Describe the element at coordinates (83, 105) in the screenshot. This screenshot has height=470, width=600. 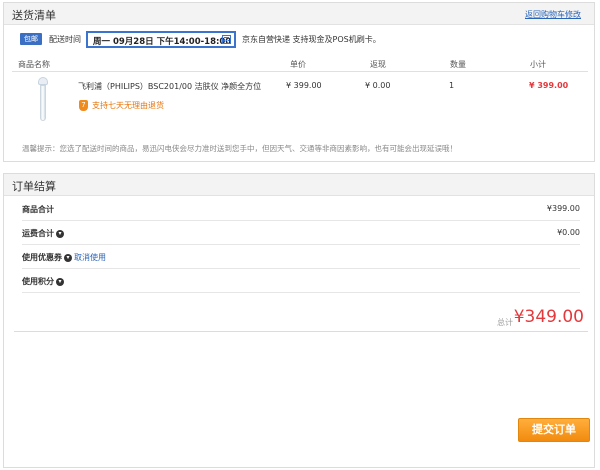
I see `seven-day-return-icon: 7` at that location.